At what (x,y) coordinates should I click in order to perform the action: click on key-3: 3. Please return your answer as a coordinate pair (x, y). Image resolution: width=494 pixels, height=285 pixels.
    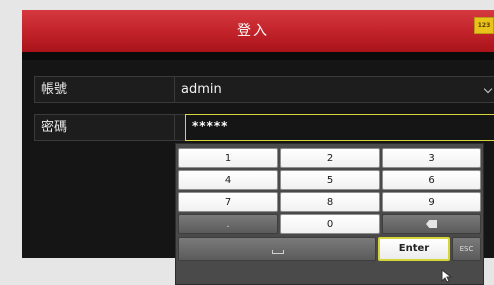
    Looking at the image, I should click on (431, 158).